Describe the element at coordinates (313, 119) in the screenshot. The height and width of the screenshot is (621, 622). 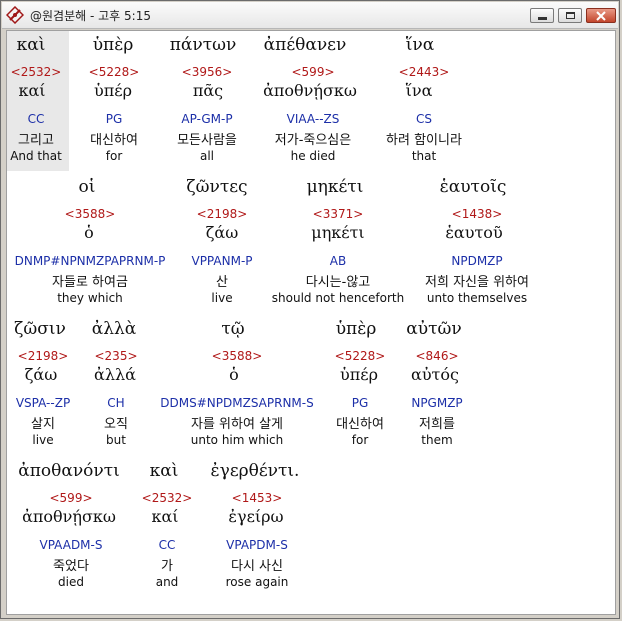
I see `parsing-code: VIAA--ZS` at that location.